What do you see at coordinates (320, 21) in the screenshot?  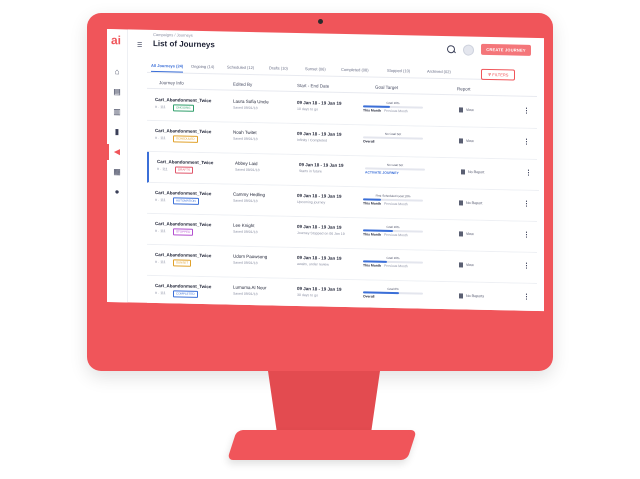 I see `camera-dot` at bounding box center [320, 21].